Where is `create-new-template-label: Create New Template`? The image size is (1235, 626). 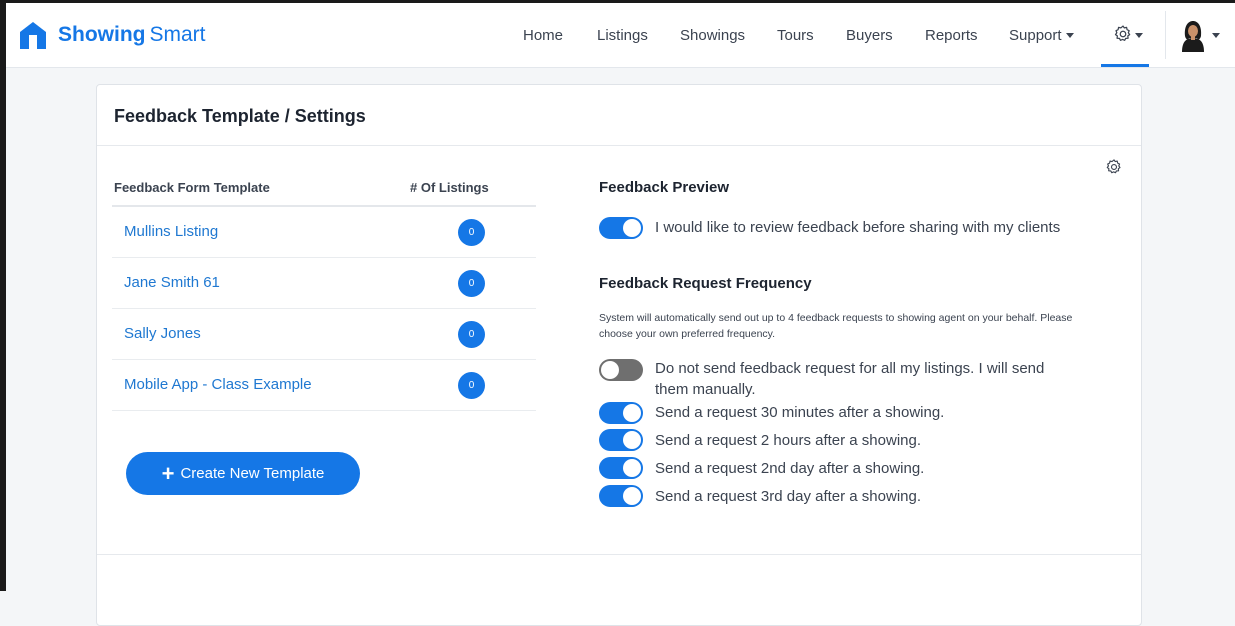
create-new-template-label: Create New Template is located at coordinates (252, 473).